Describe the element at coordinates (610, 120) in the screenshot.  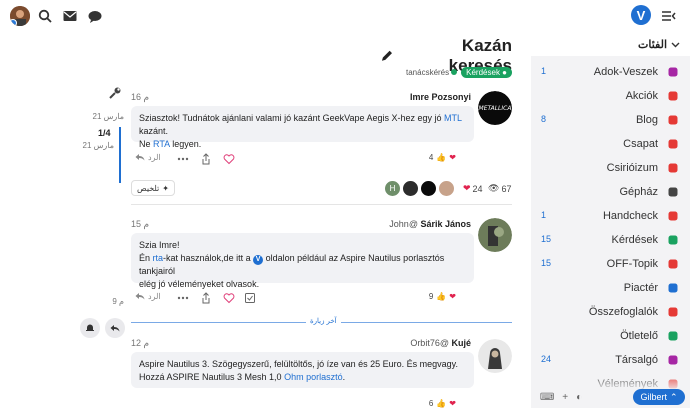
I see `sidebar-category-item: 8 Blog` at that location.